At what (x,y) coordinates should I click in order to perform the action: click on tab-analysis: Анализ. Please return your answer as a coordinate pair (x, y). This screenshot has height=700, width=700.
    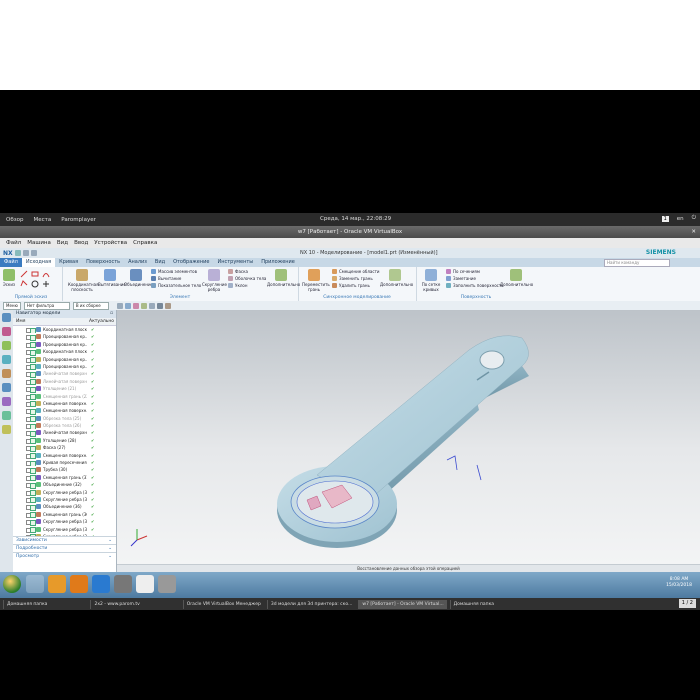
    Looking at the image, I should click on (137, 262).